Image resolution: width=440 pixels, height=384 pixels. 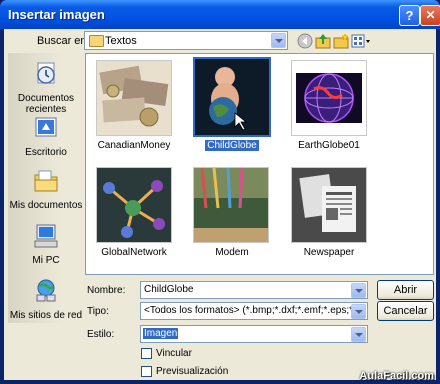 I want to click on earth-globe-image, so click(x=329, y=98).